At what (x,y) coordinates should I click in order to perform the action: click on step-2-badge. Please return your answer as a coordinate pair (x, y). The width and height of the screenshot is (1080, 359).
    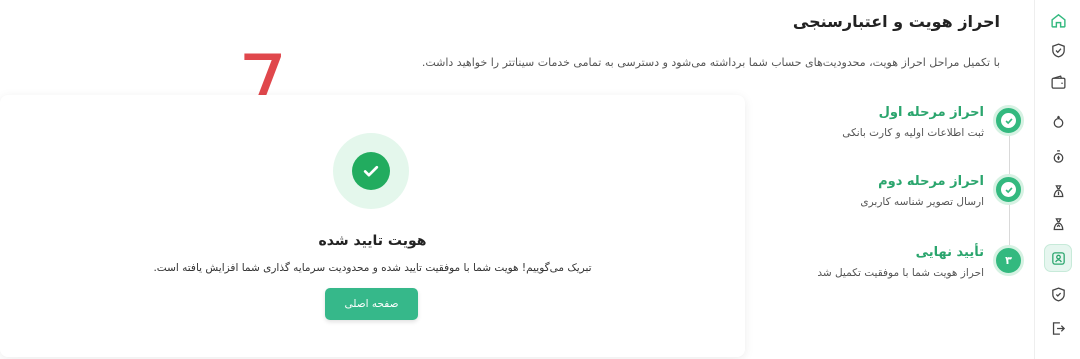
    Looking at the image, I should click on (1008, 189).